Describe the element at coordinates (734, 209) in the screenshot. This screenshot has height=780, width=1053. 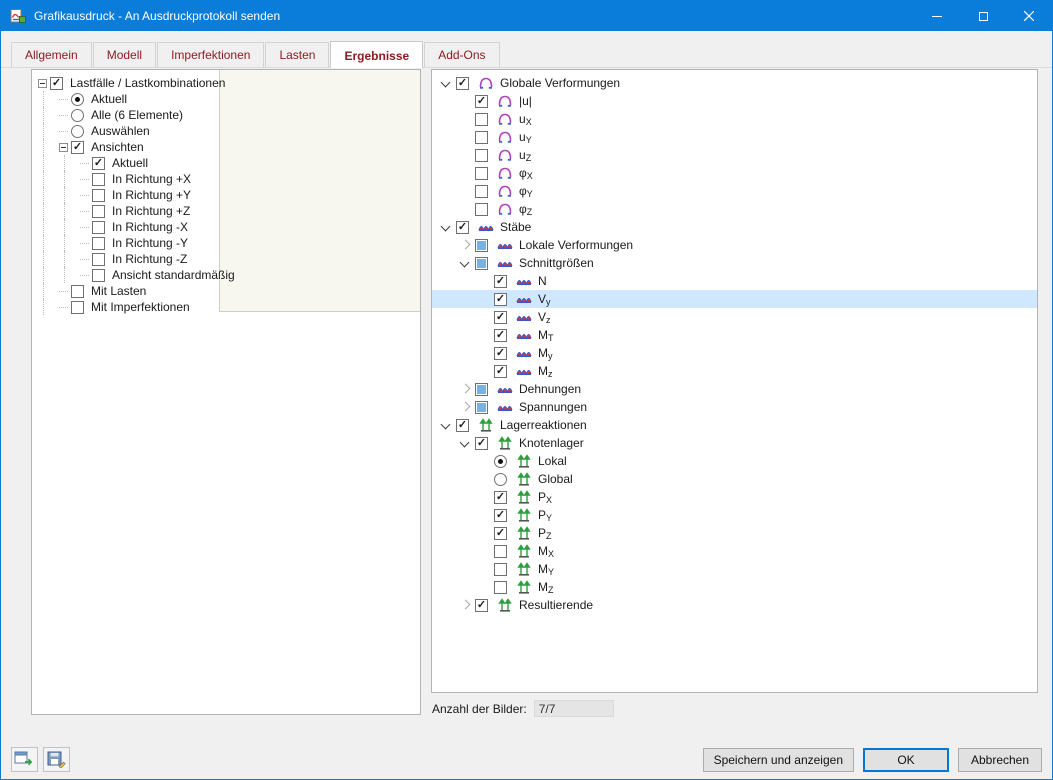
I see `tree-item: φZ` at that location.